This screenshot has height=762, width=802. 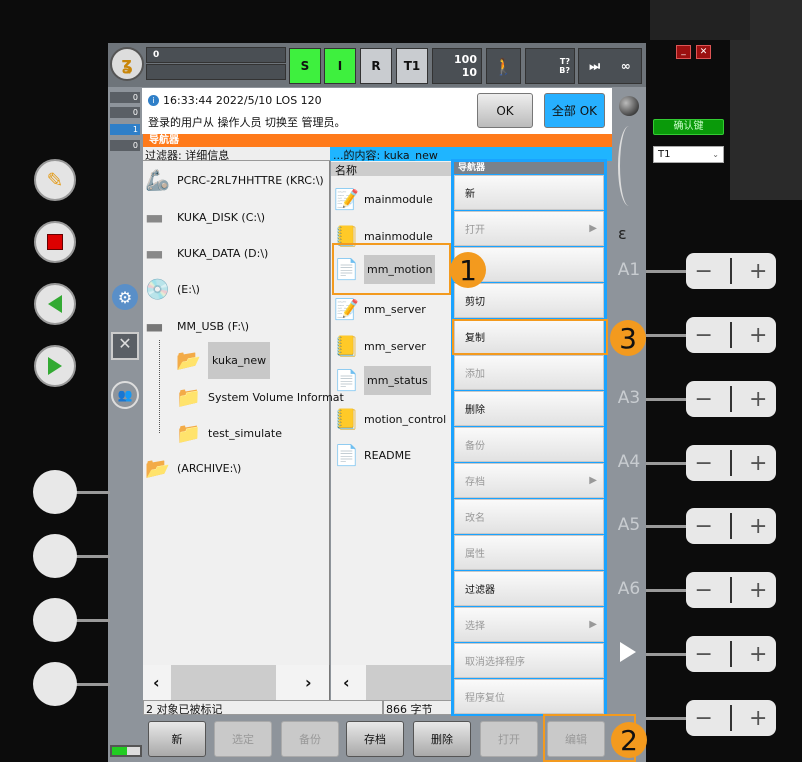 What do you see at coordinates (529, 408) in the screenshot?
I see `menu-item: 删除` at bounding box center [529, 408].